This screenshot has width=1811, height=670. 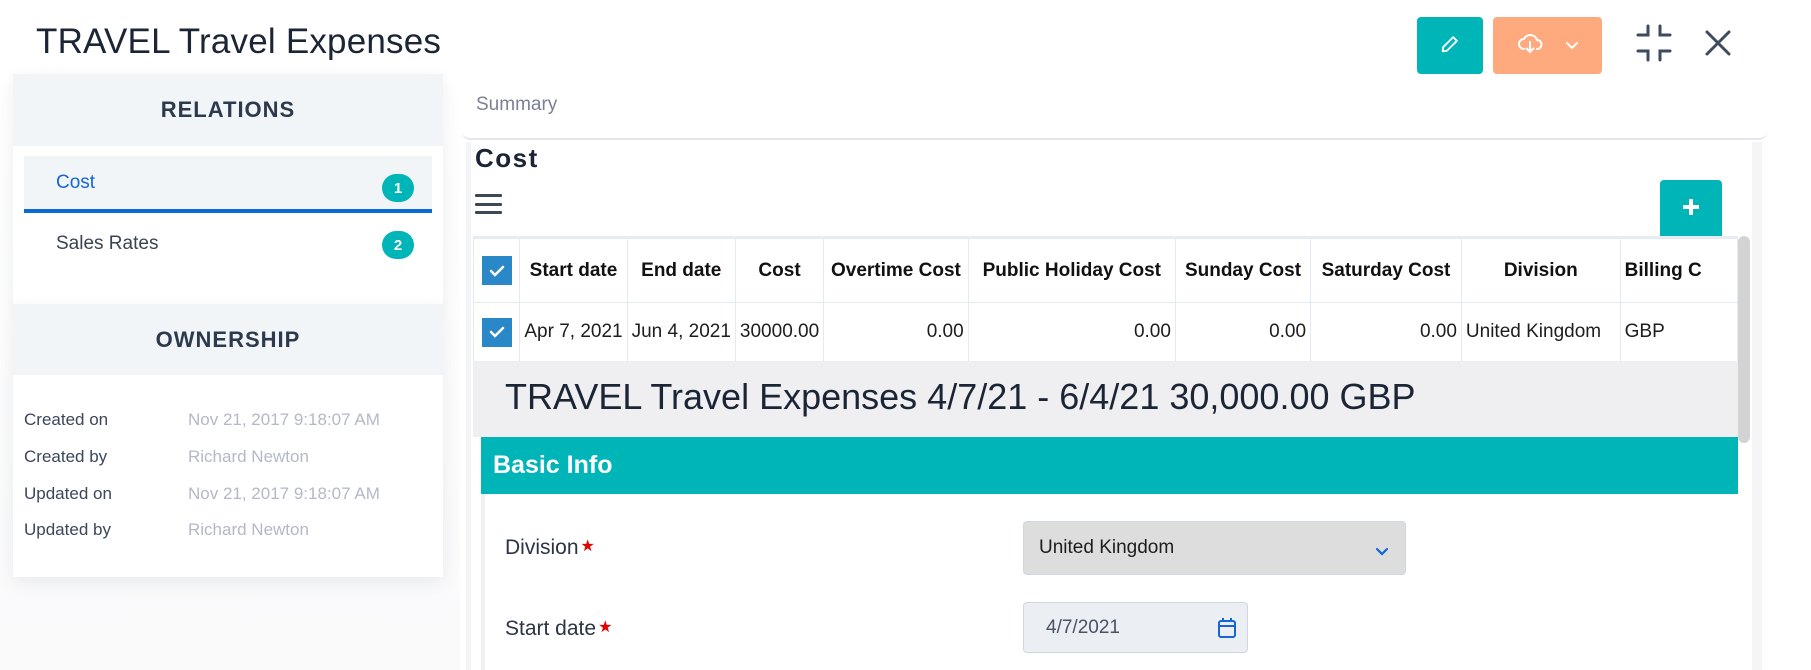 What do you see at coordinates (1243, 270) in the screenshot?
I see `column-header-sunday-cost: Sunday Cost` at bounding box center [1243, 270].